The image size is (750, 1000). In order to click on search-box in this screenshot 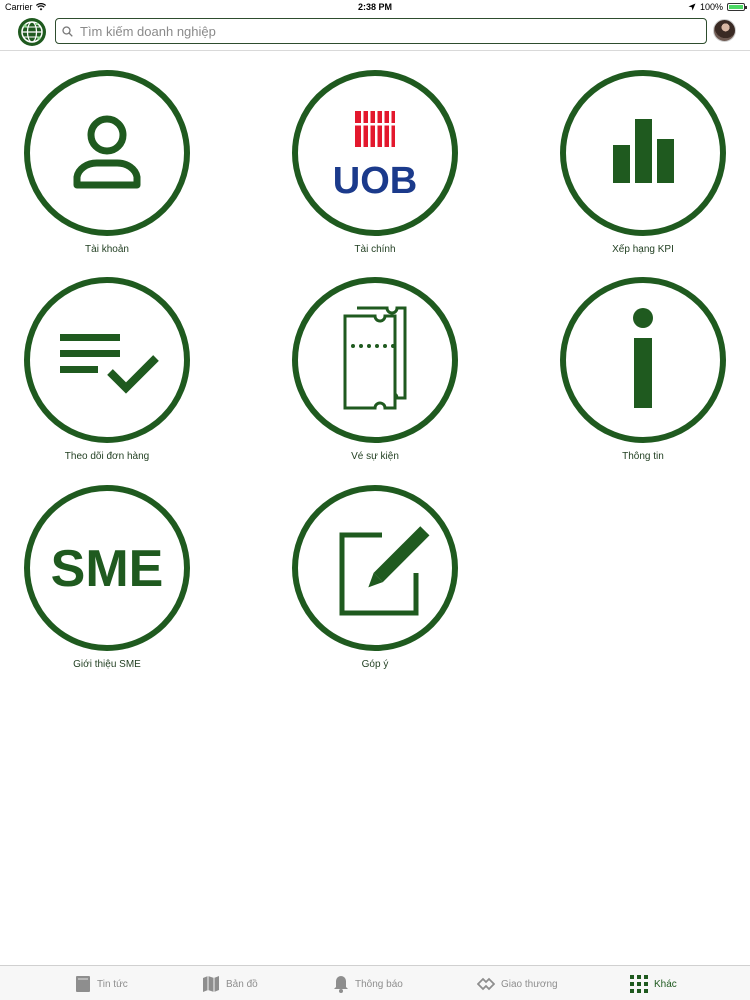, I will do `click(381, 31)`.